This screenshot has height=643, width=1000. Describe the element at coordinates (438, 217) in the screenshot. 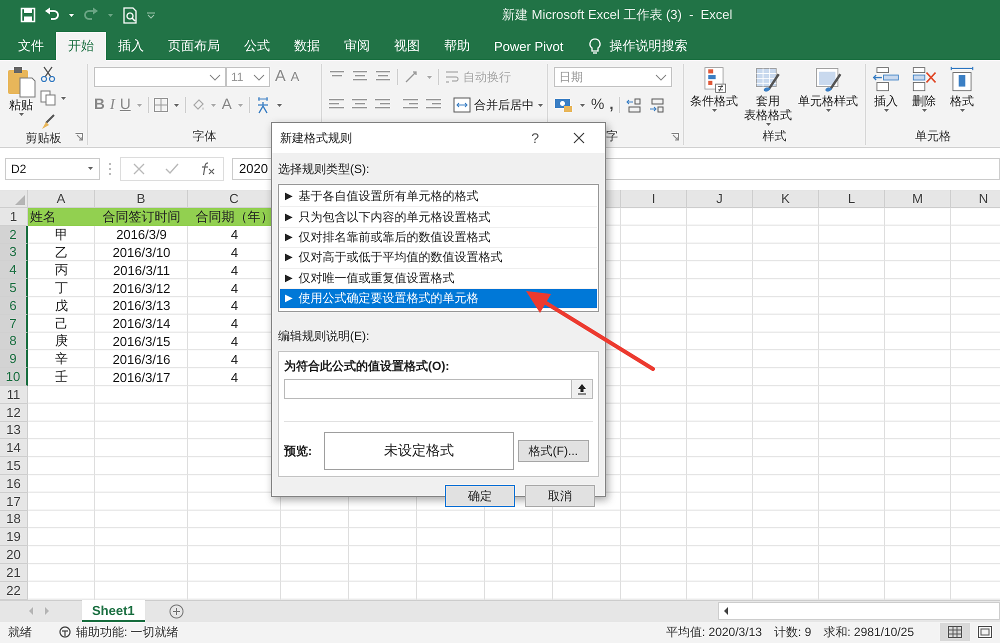

I see `rule-type-item: ▶ 只为包含以下内容的单元格设置格式` at that location.